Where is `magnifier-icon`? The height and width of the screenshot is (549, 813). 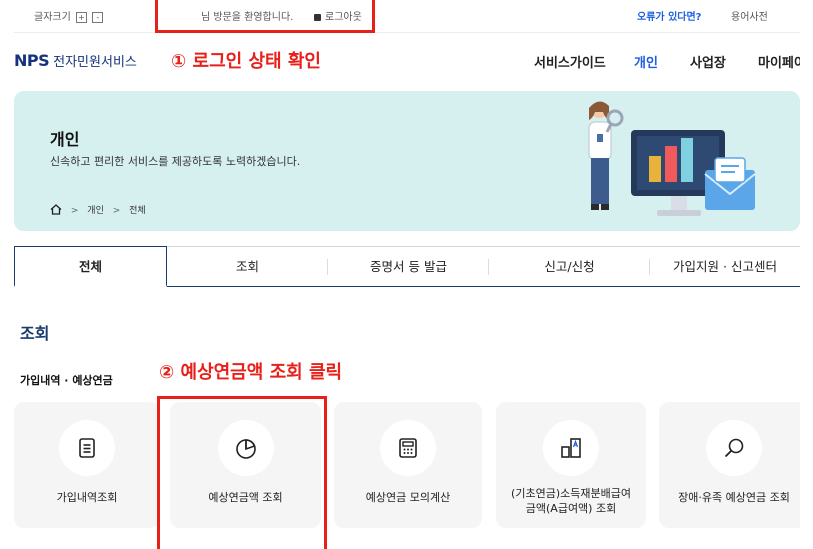
magnifier-icon is located at coordinates (734, 448).